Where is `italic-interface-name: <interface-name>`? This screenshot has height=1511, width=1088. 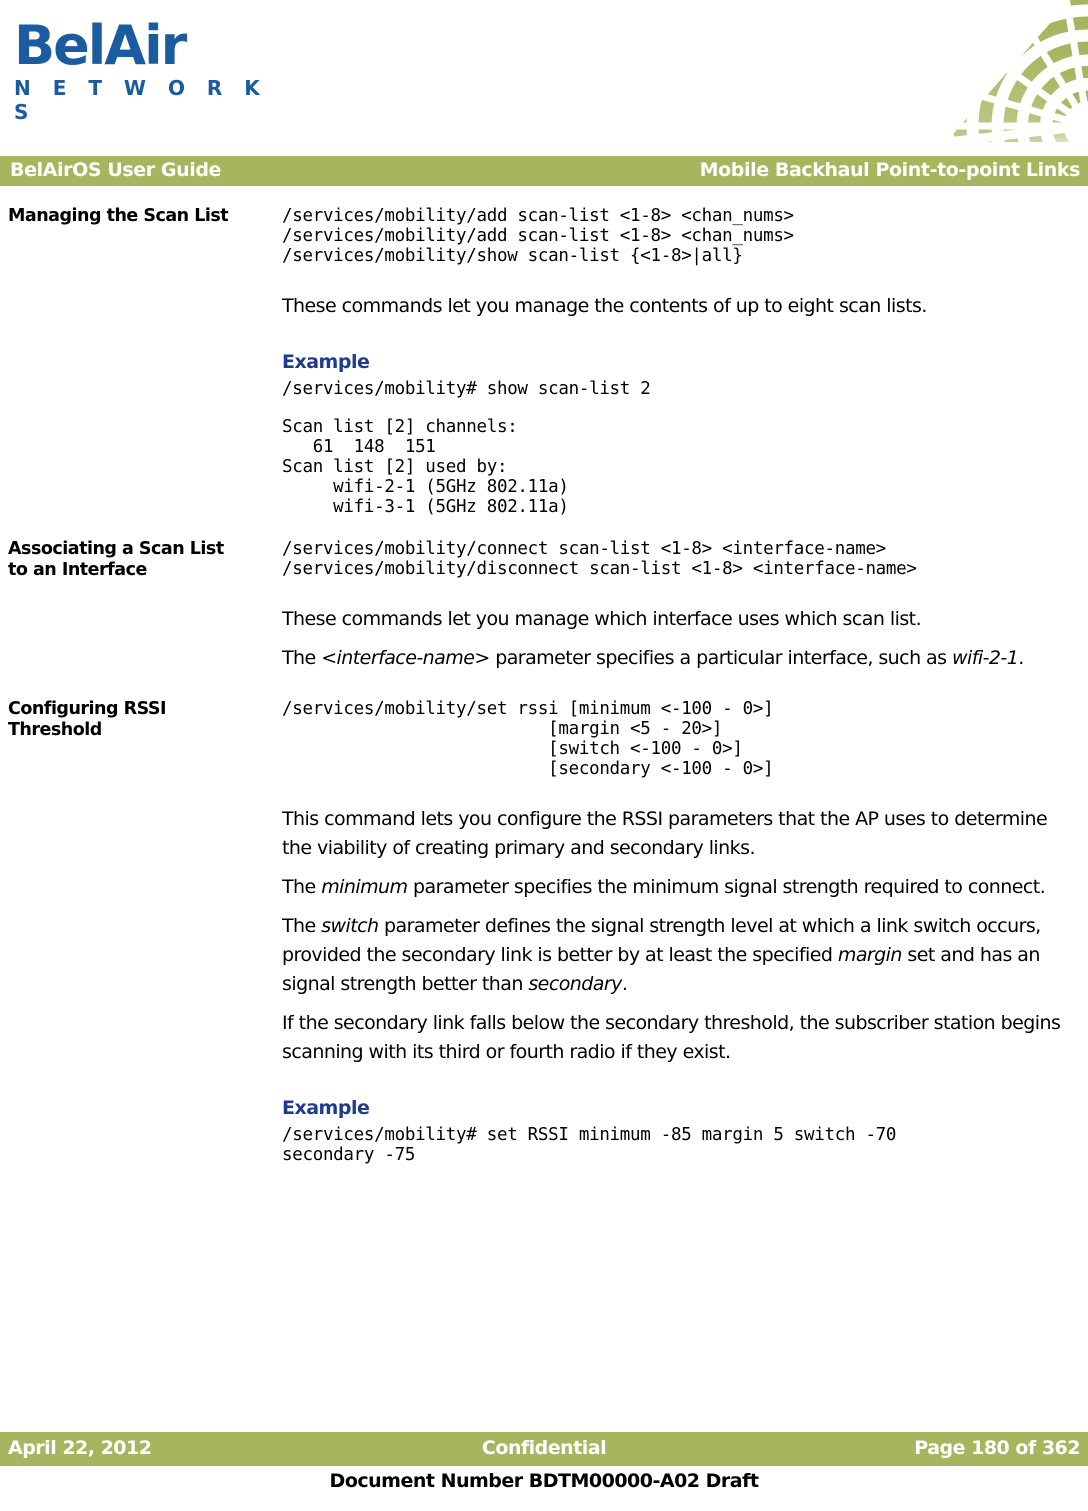
italic-interface-name: <interface-name> is located at coordinates (405, 658).